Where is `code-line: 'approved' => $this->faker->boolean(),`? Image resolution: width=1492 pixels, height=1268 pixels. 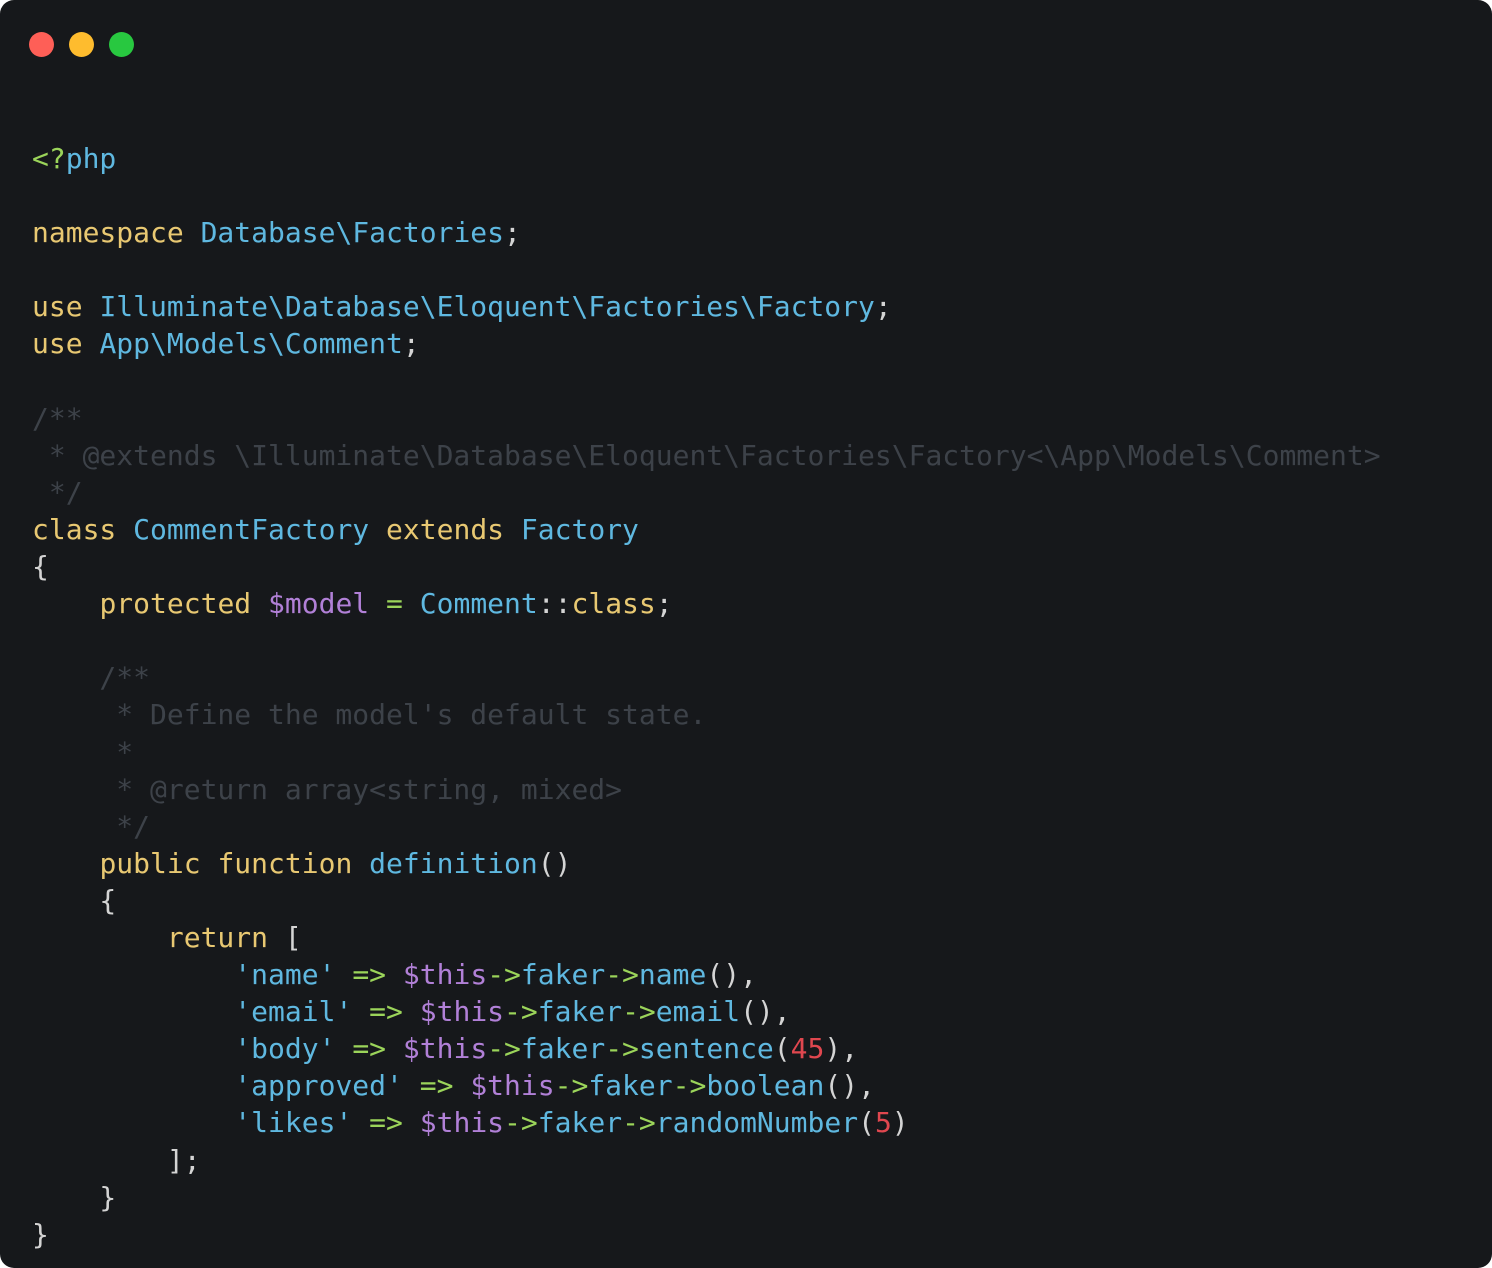
code-line: 'approved' => $this->faker->boolean(), is located at coordinates (706, 1085).